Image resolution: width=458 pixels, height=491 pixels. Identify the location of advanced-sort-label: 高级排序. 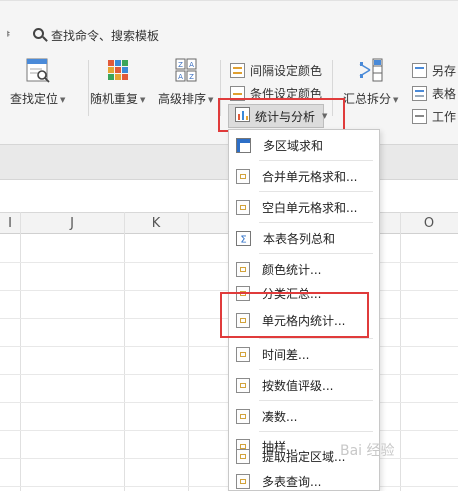
(182, 99).